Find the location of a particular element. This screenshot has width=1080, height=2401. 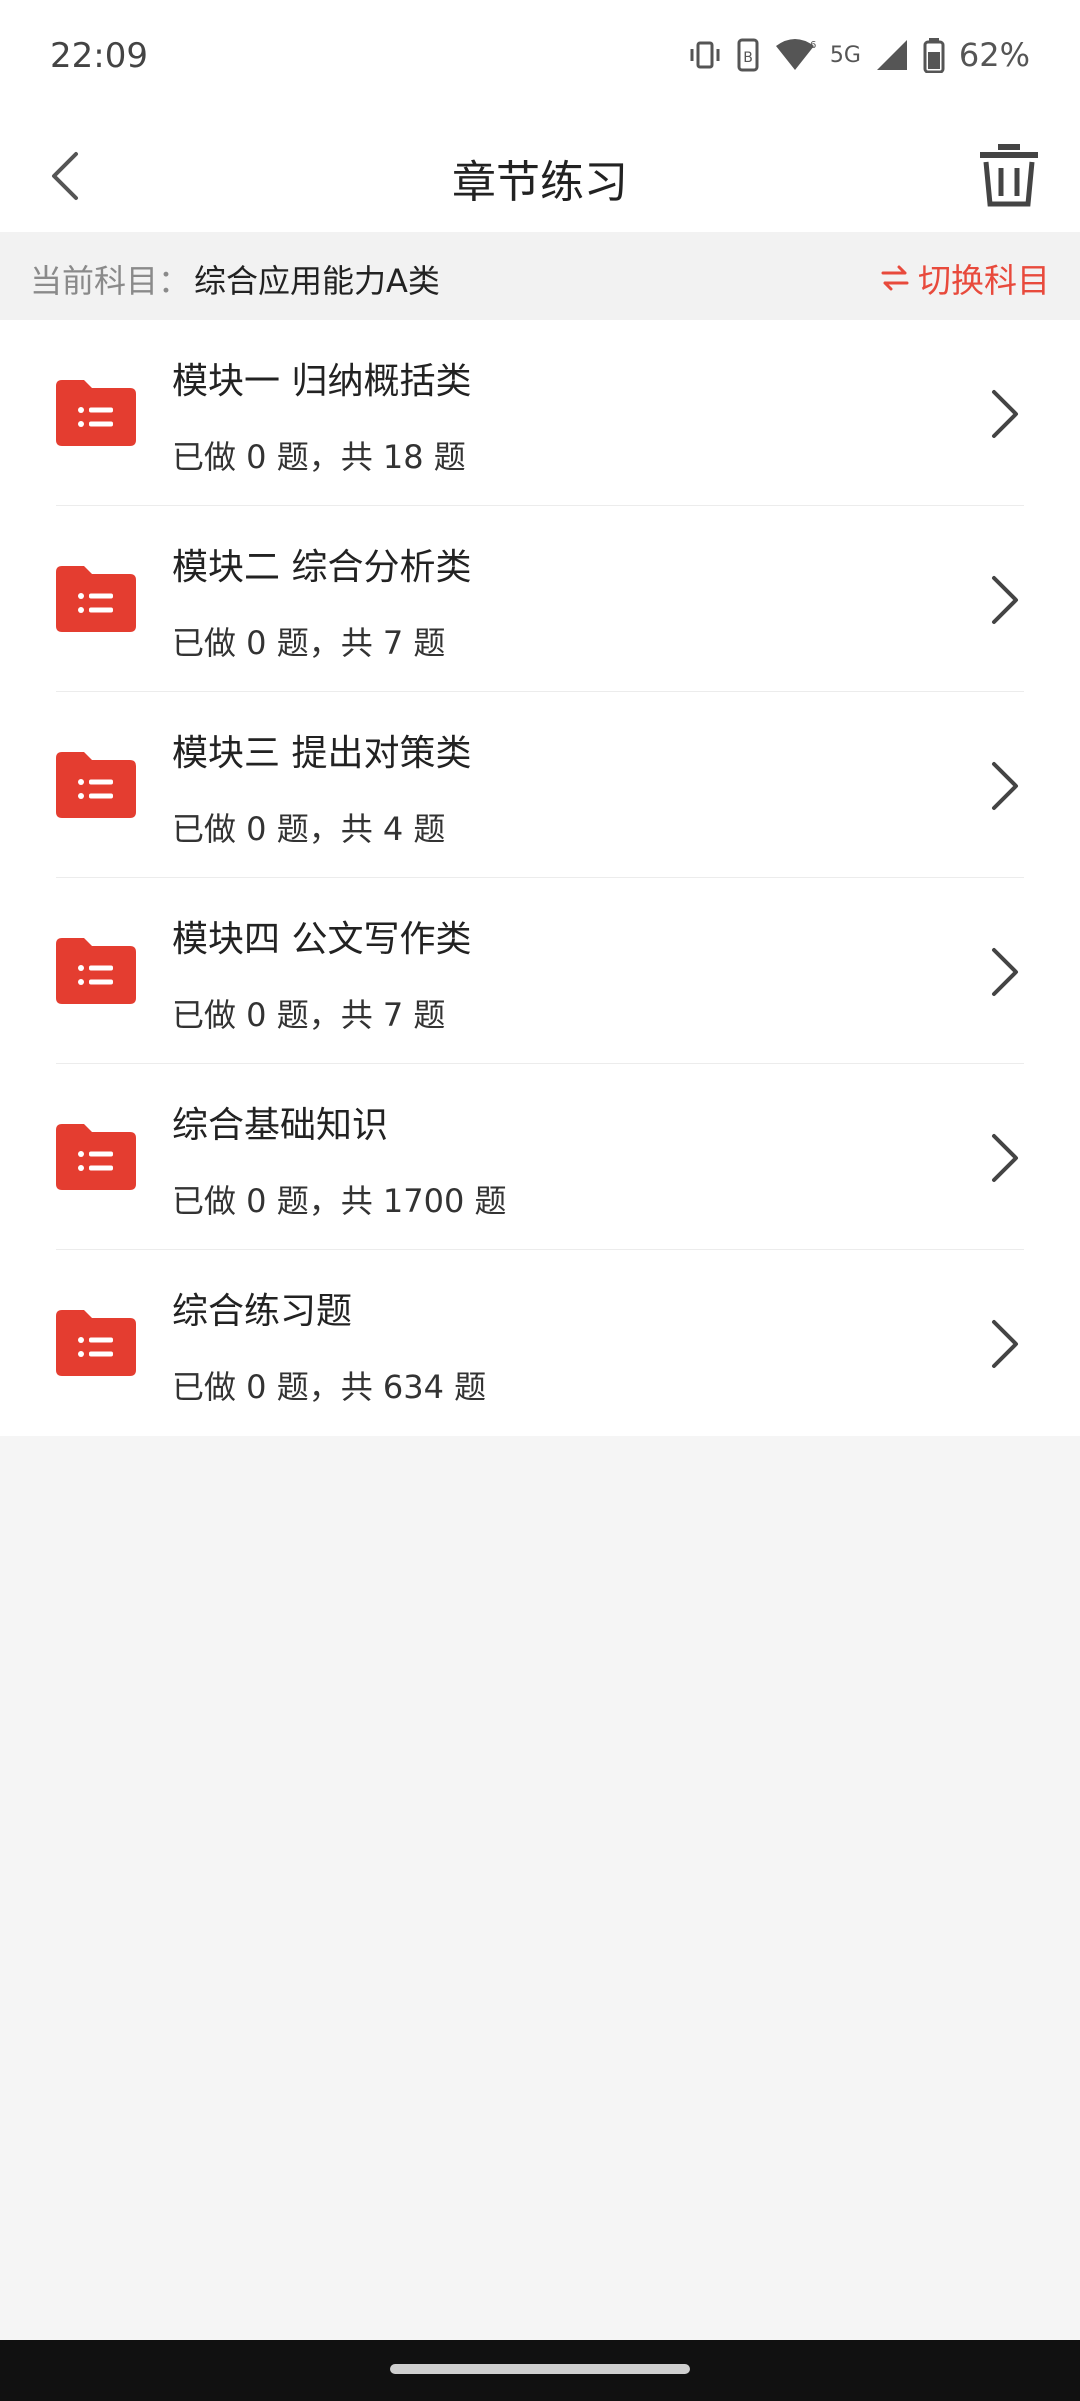

chapter-name: 综合基础知识 is located at coordinates (280, 1125).